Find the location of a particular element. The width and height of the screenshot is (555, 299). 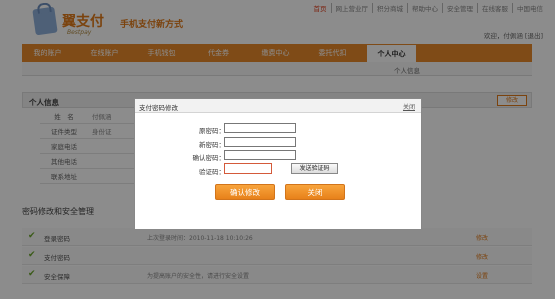

old-password-label: 原密码： is located at coordinates (212, 131).